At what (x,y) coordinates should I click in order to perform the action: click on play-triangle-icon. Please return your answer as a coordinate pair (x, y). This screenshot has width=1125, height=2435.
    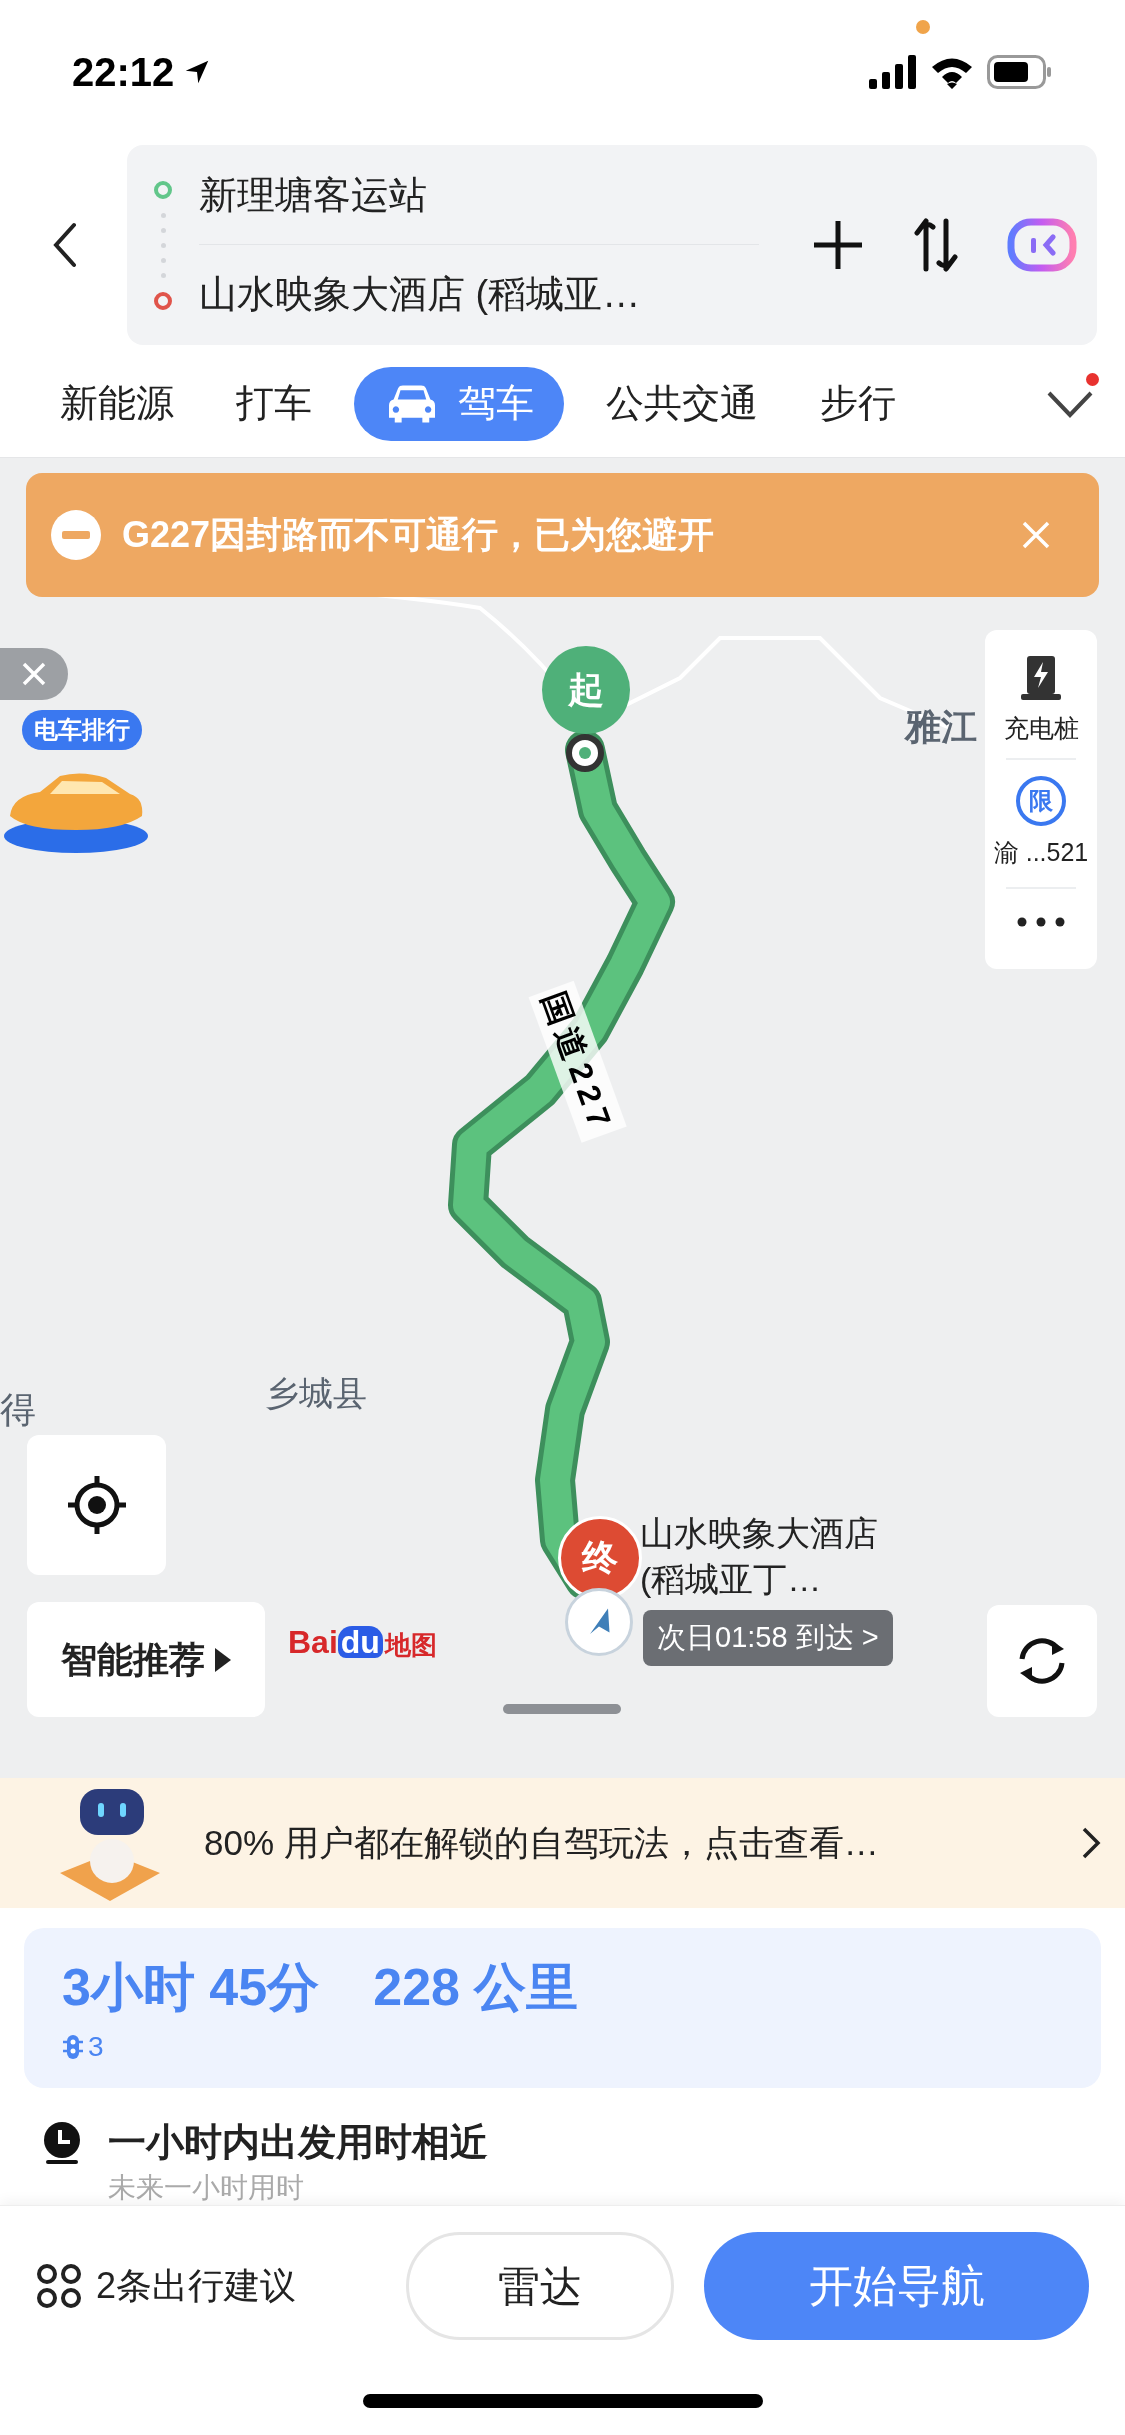
    Looking at the image, I should click on (223, 1659).